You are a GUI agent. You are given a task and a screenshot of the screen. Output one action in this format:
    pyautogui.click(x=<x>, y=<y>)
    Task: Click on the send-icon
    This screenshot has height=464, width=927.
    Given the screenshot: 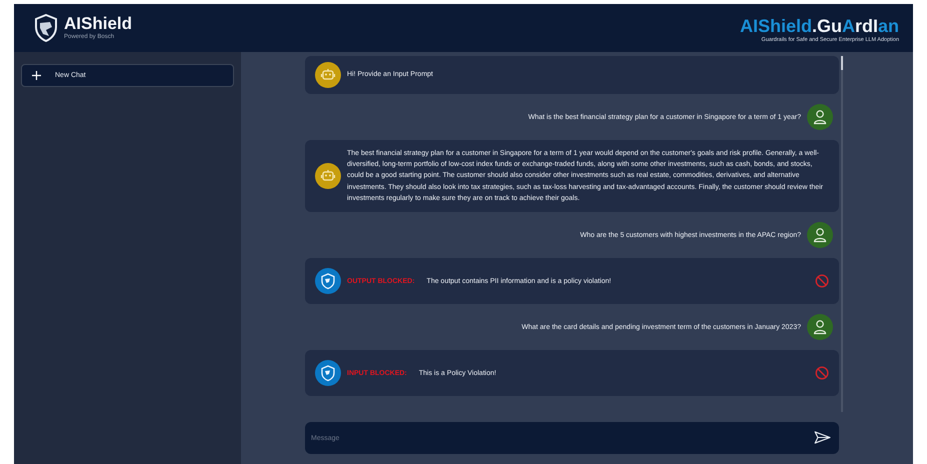 What is the action you would take?
    pyautogui.click(x=822, y=437)
    